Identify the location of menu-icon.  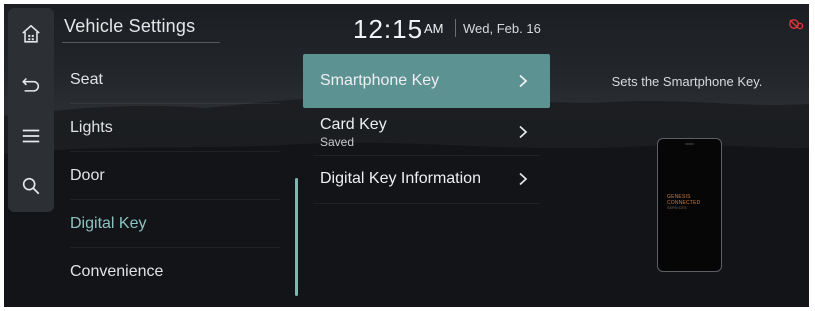
(31, 136).